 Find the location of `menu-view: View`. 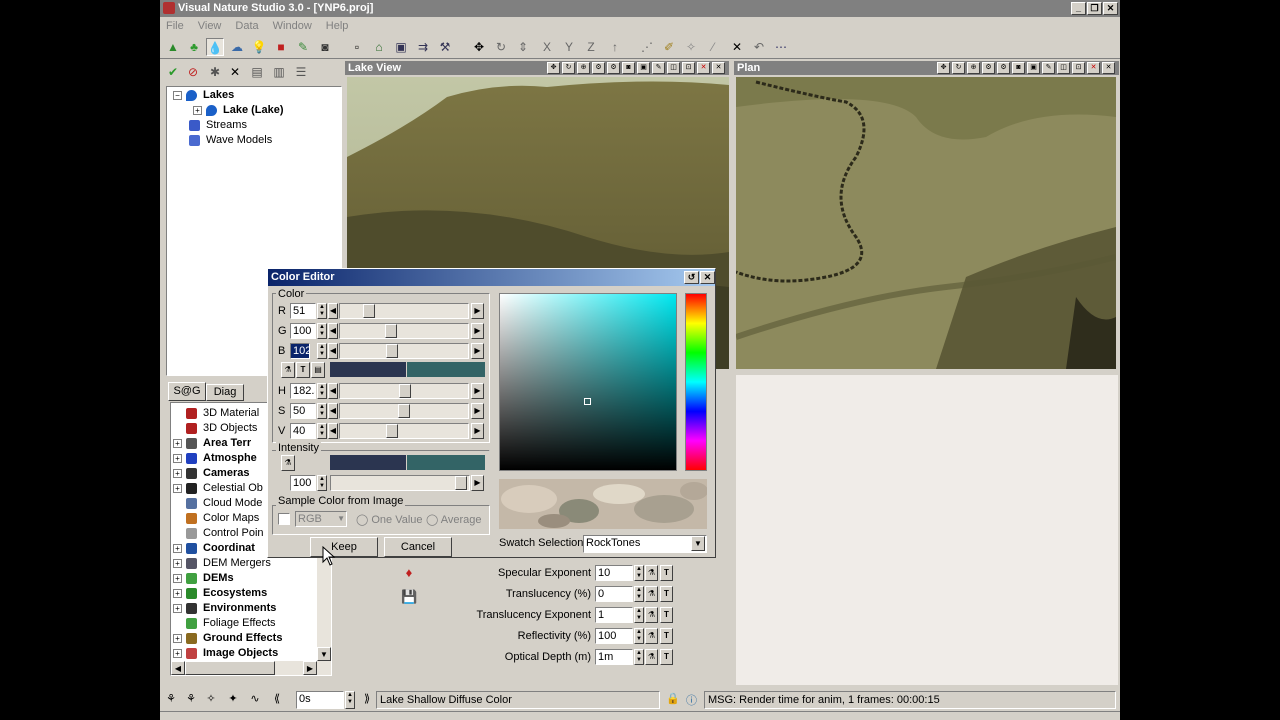

menu-view: View is located at coordinates (210, 26).